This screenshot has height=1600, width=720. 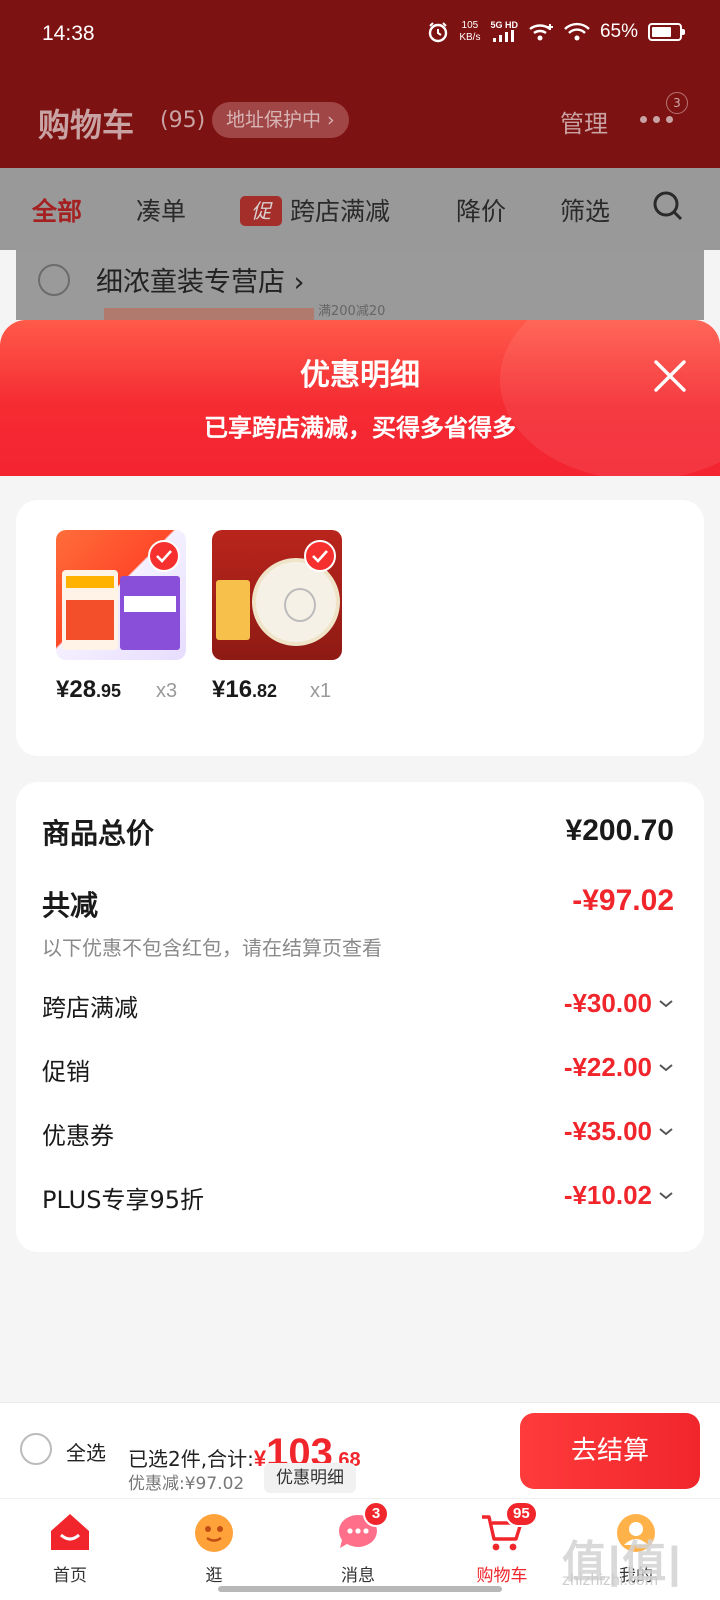 I want to click on tab-cross-store-label: 跨店满减, so click(x=340, y=211).